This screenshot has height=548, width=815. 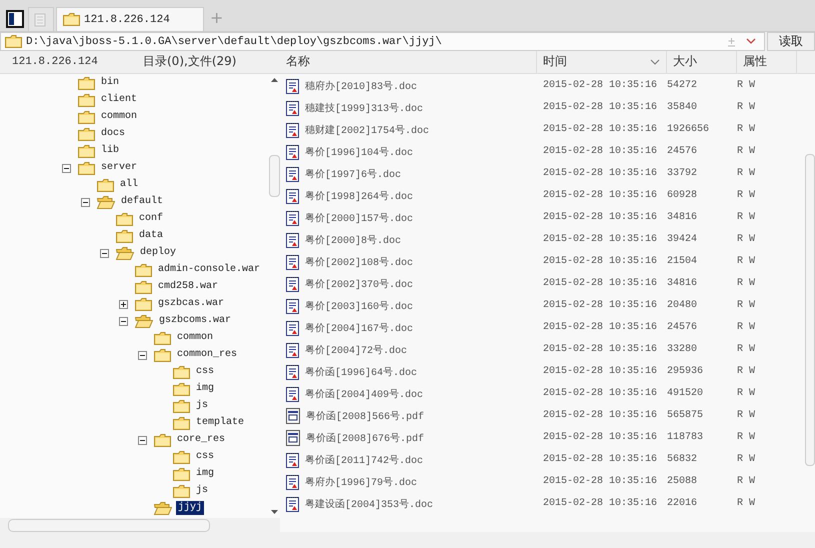 What do you see at coordinates (682, 284) in the screenshot?
I see `file-size: 34816` at bounding box center [682, 284].